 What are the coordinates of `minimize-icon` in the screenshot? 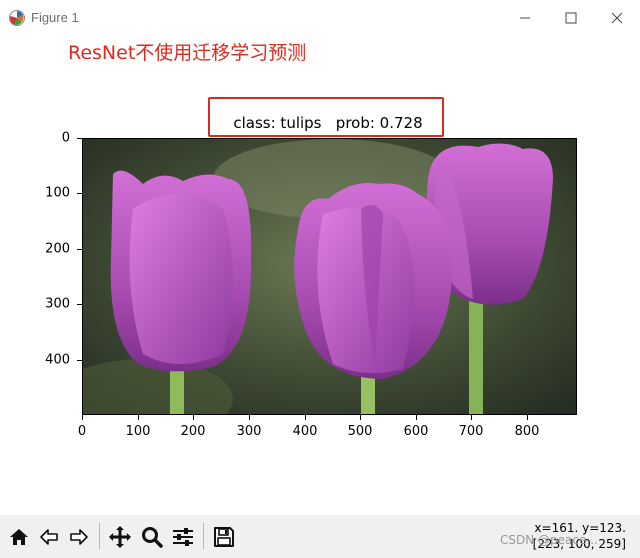 It's located at (525, 18).